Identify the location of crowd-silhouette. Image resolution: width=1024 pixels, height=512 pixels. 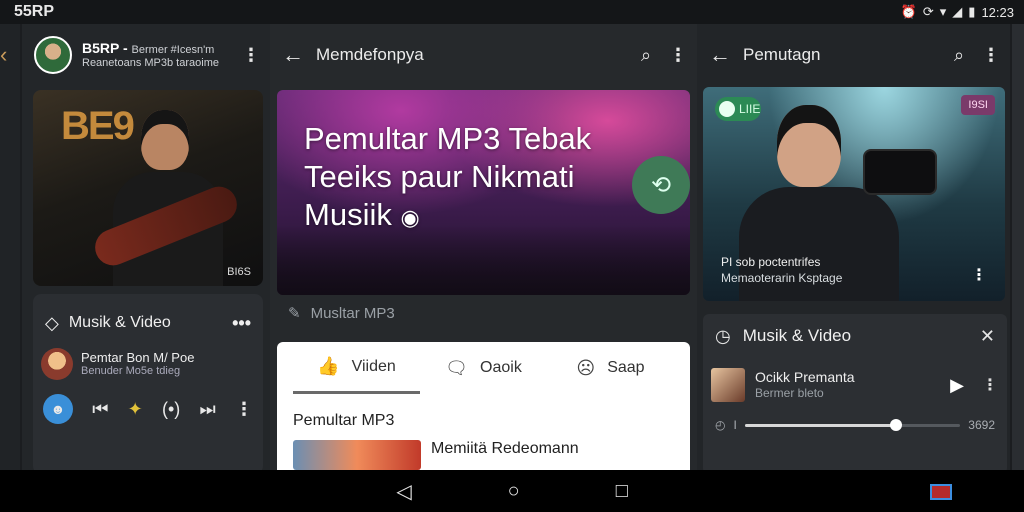
(483, 260).